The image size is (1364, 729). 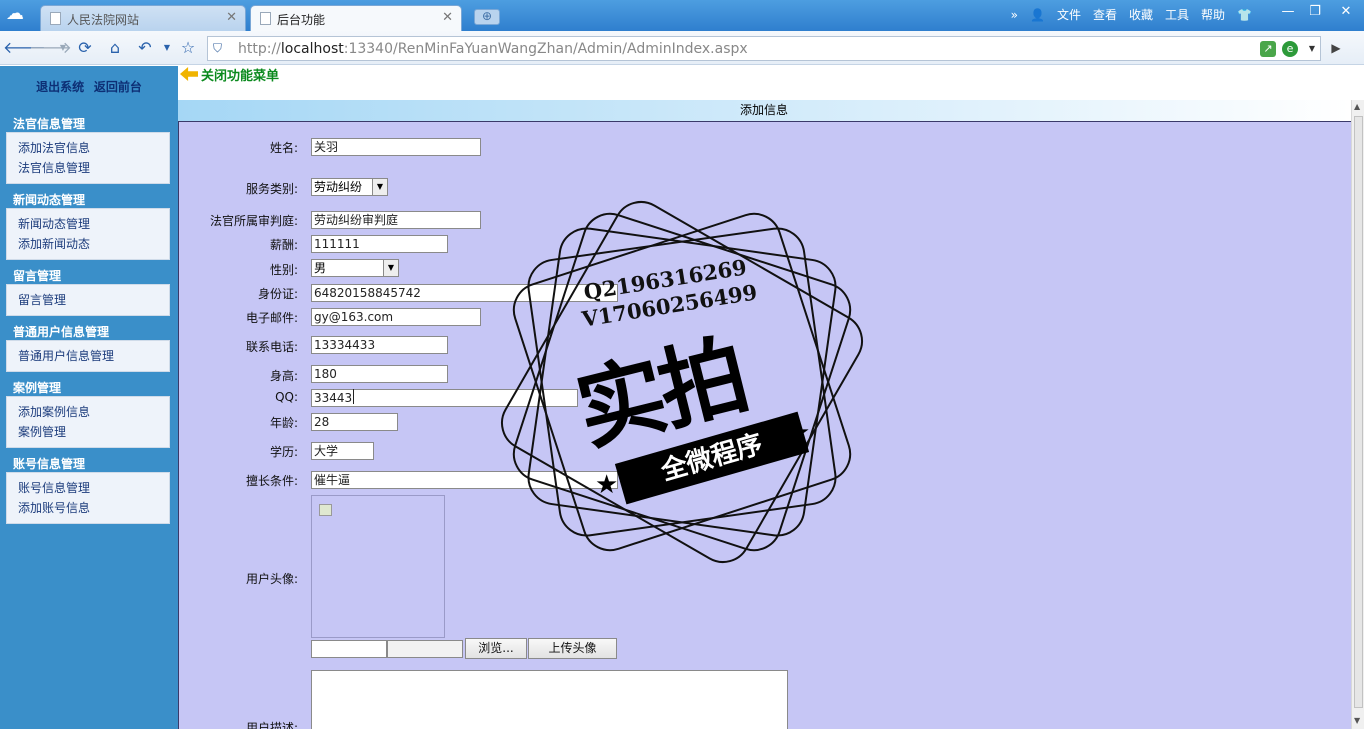 I want to click on forward-dropdown-icon: ▼, so click(x=63, y=48).